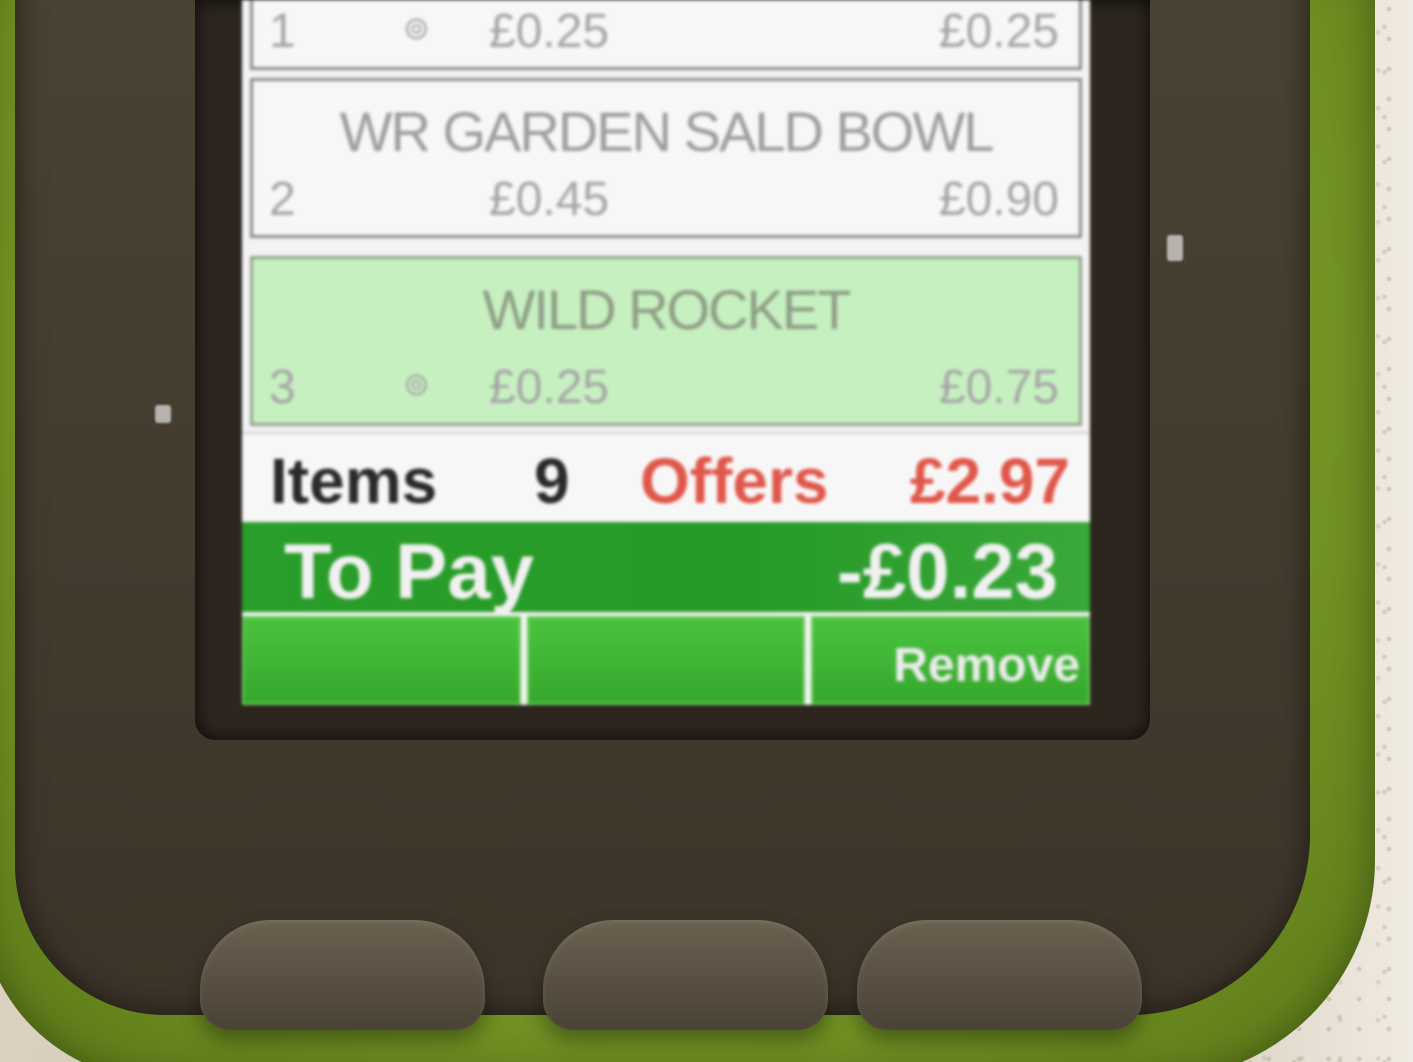  I want to click on hardware-key-right, so click(999, 975).